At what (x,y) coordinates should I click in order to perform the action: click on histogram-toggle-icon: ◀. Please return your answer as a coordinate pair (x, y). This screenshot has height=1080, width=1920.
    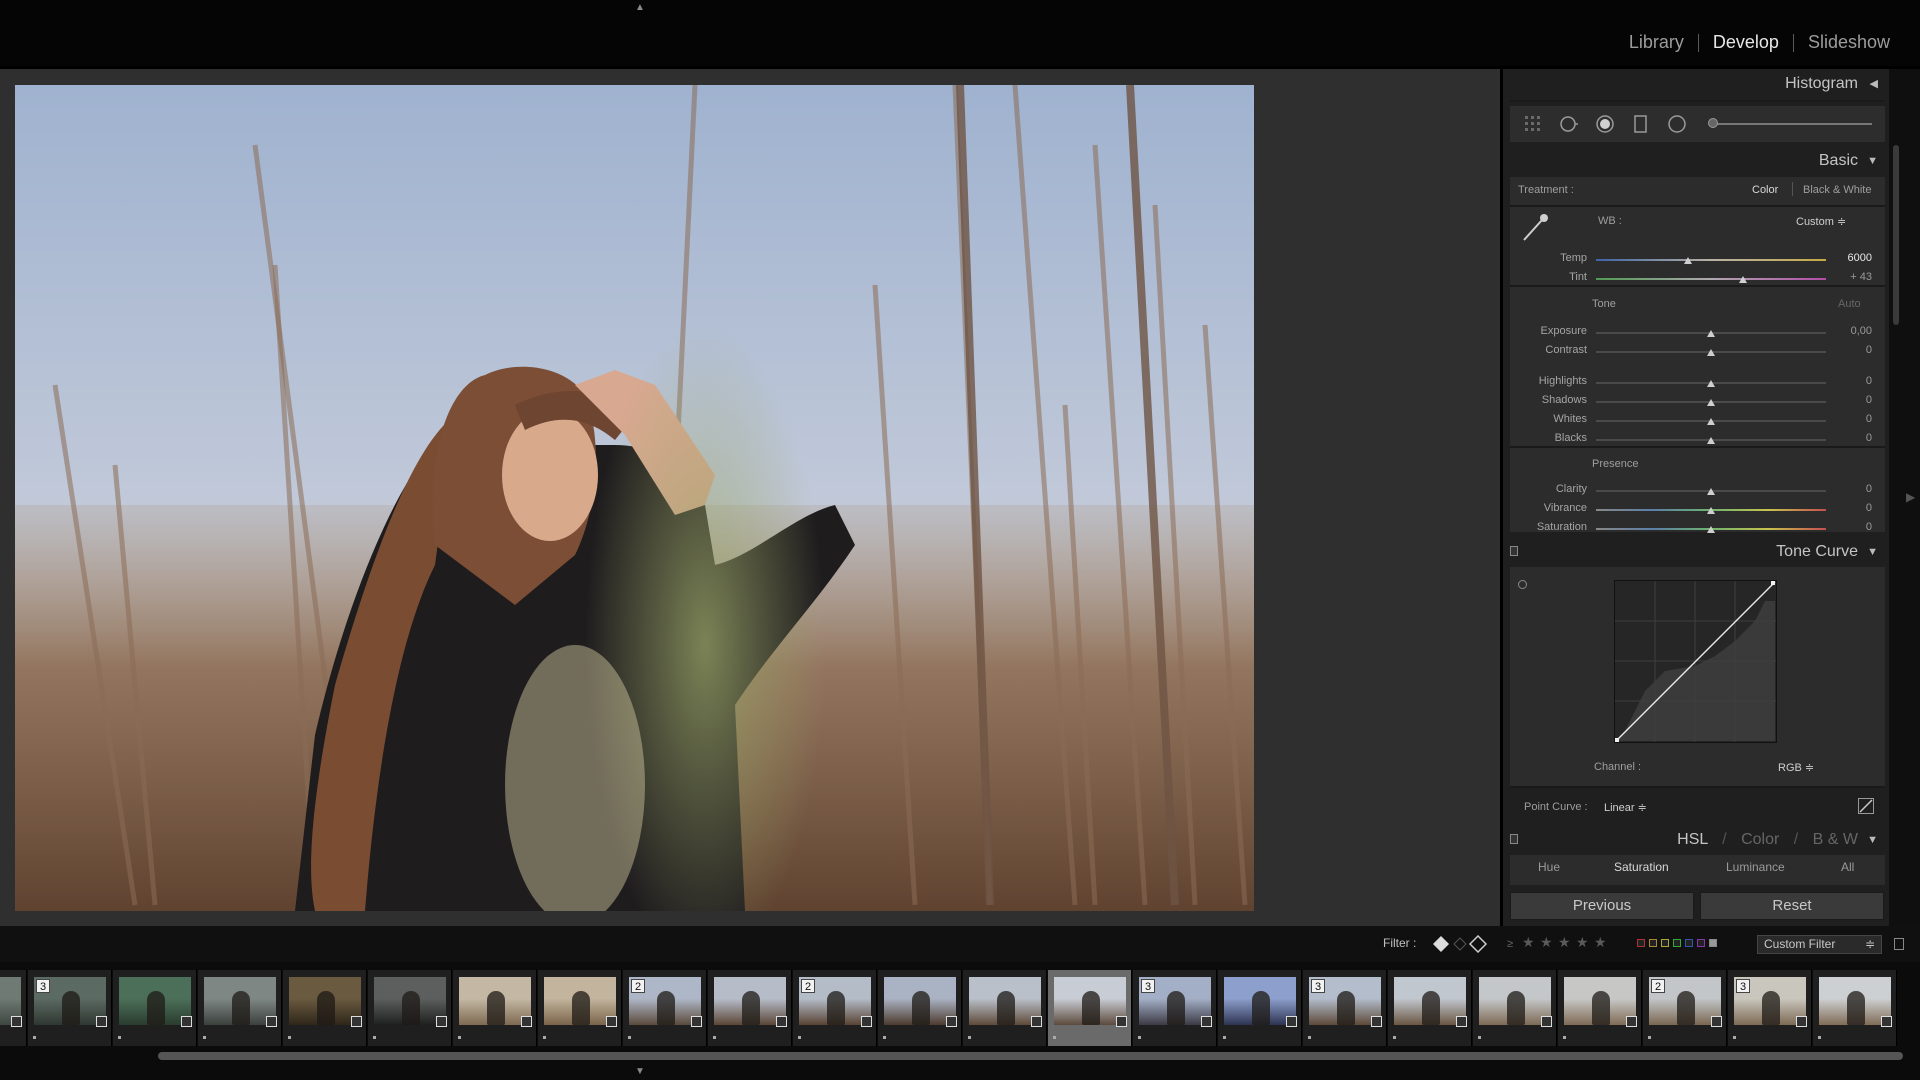
    Looking at the image, I should click on (1874, 84).